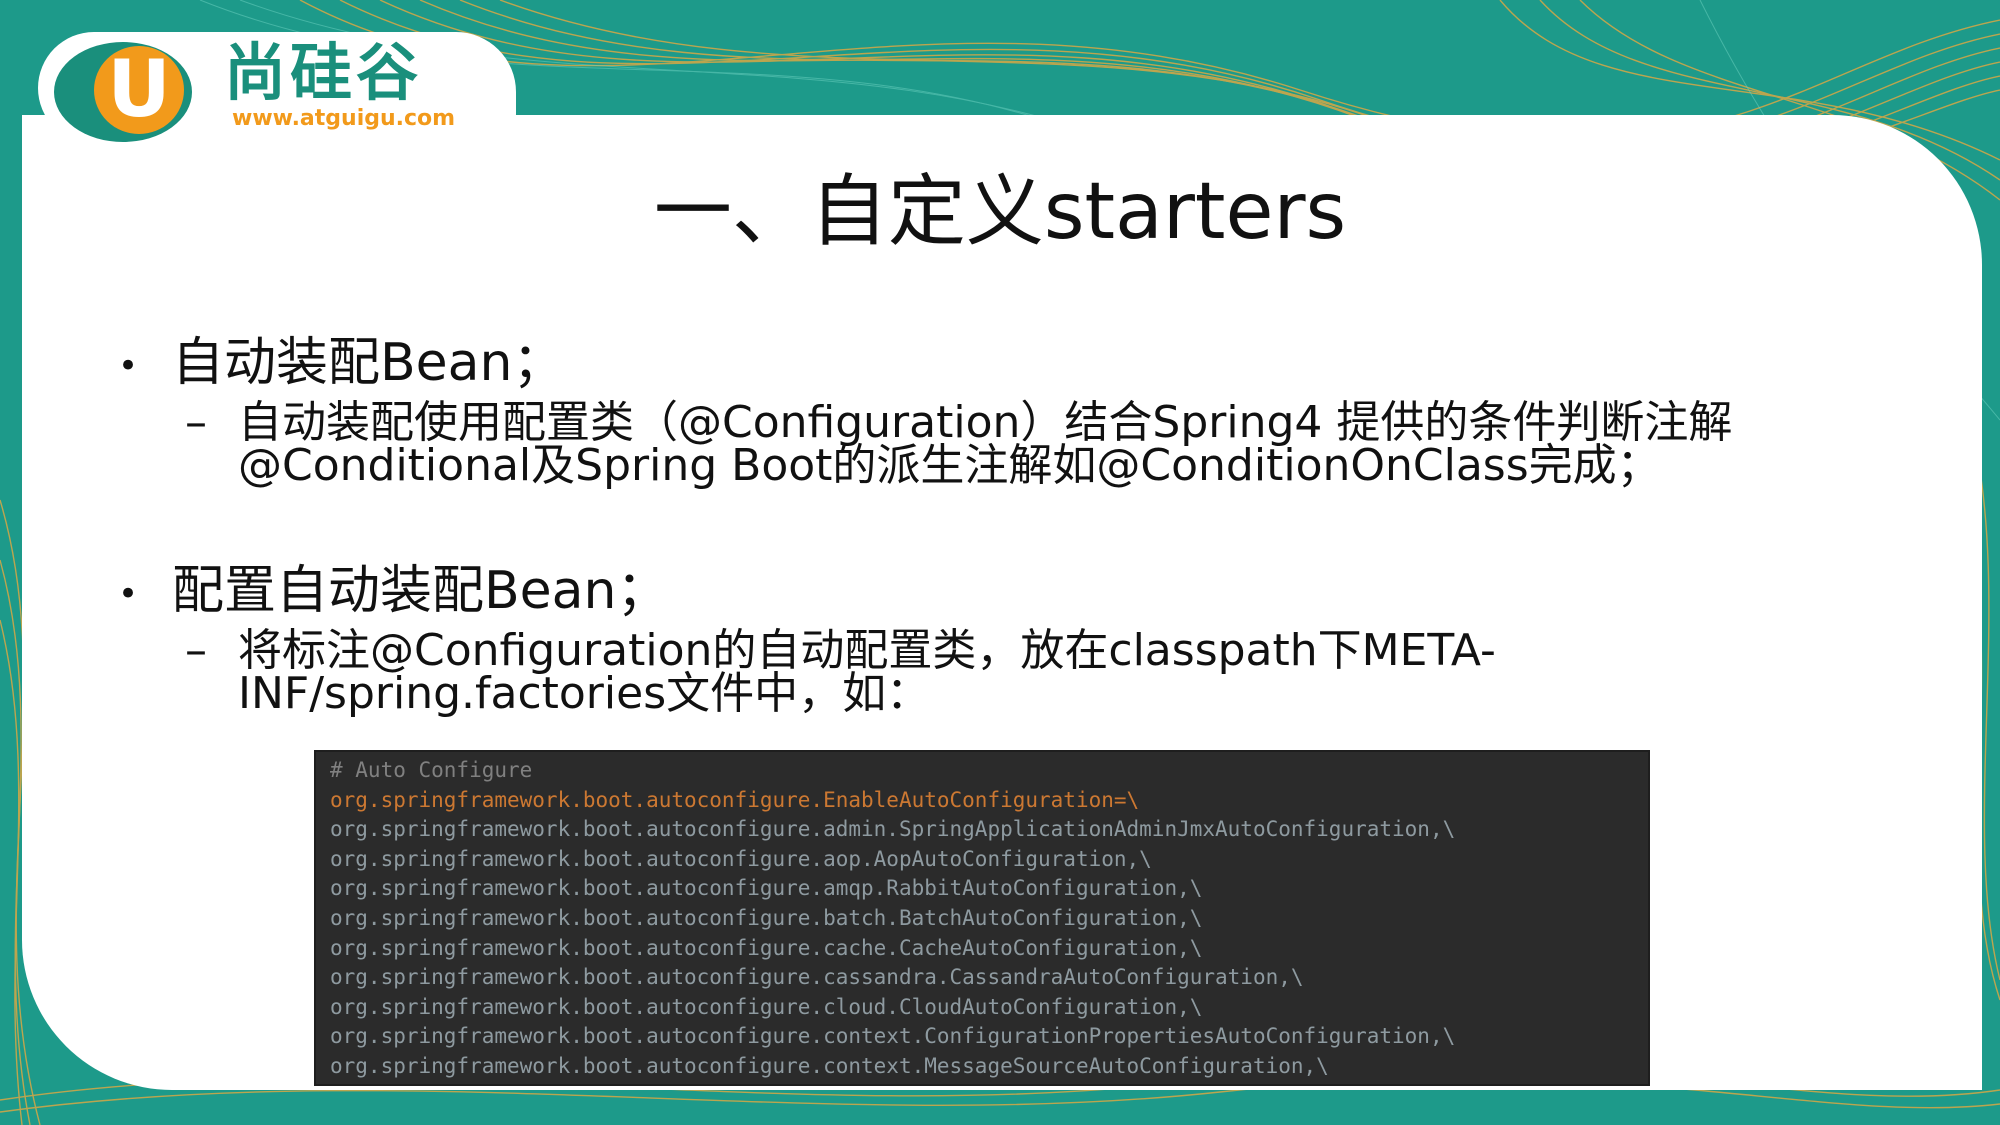  Describe the element at coordinates (344, 118) in the screenshot. I see `logo-url: www.atguigu.com` at that location.